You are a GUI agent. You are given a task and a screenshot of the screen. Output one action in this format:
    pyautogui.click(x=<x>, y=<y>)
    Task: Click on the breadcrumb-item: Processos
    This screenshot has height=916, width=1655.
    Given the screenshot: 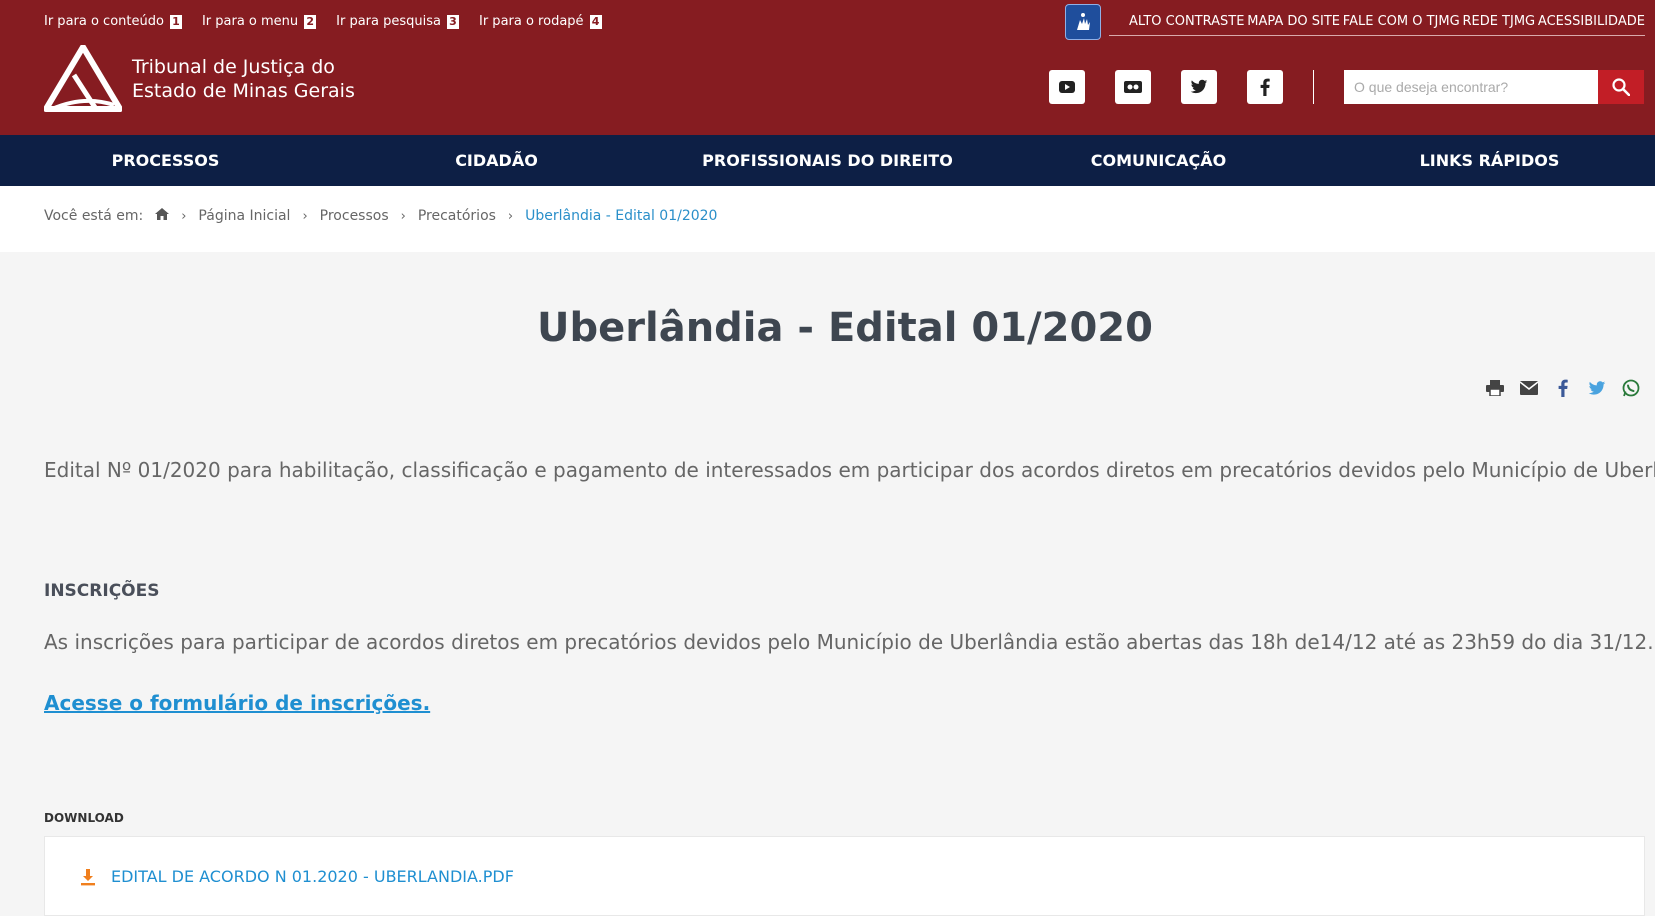 What is the action you would take?
    pyautogui.click(x=354, y=216)
    